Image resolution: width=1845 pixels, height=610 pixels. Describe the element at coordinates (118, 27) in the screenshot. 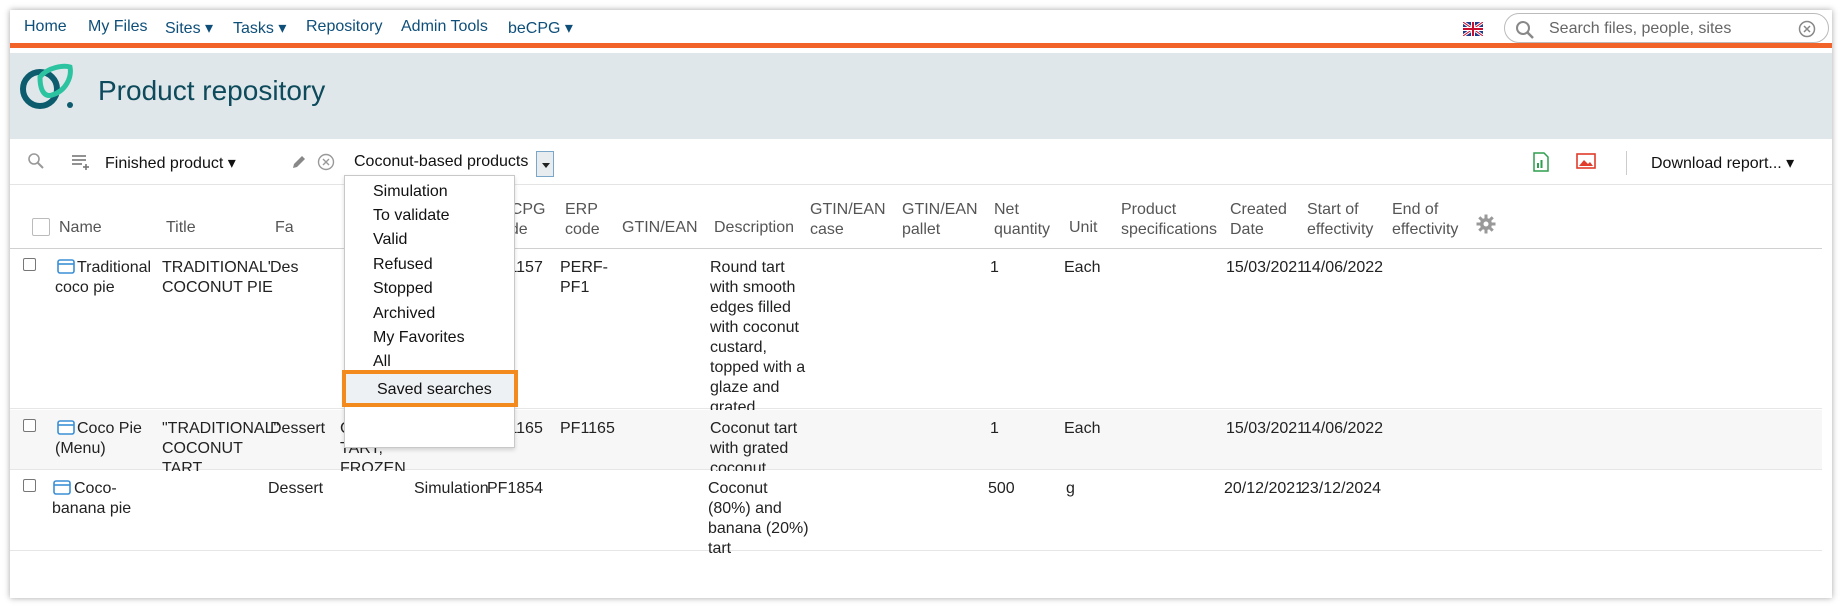

I see `nav-my-files: My Files` at that location.